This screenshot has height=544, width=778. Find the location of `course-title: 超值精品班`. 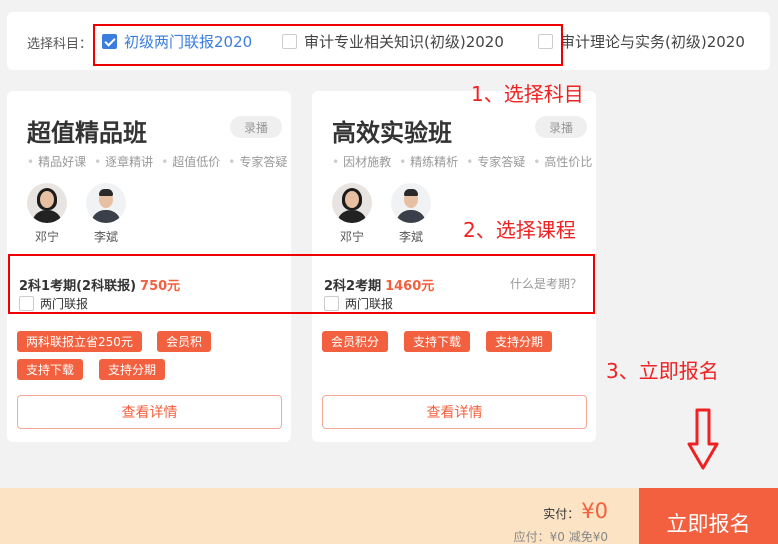

course-title: 超值精品班 is located at coordinates (87, 133).